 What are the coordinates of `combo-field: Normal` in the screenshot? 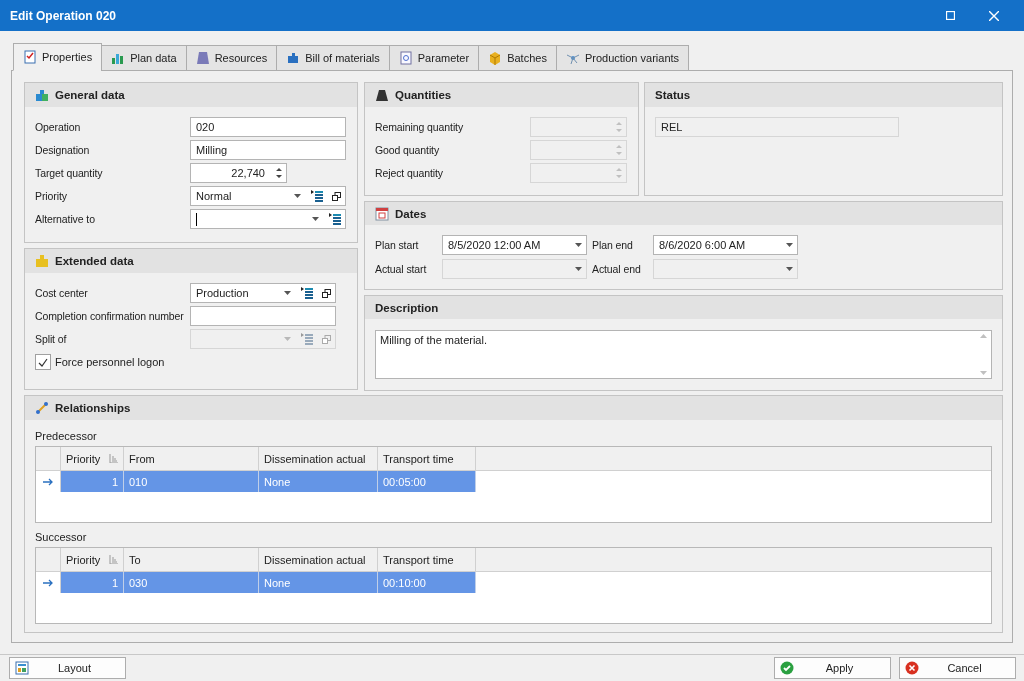 It's located at (268, 196).